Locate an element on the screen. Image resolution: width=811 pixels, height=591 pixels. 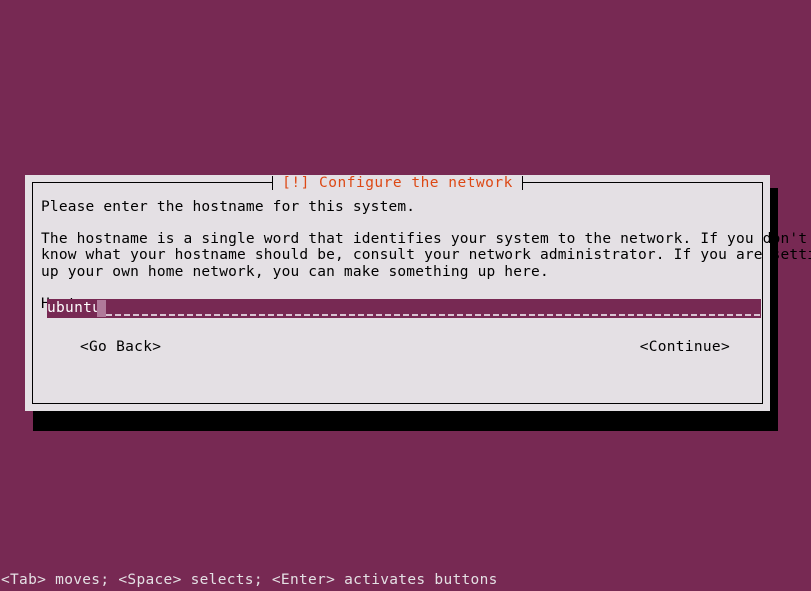
text-cursor is located at coordinates (101, 308).